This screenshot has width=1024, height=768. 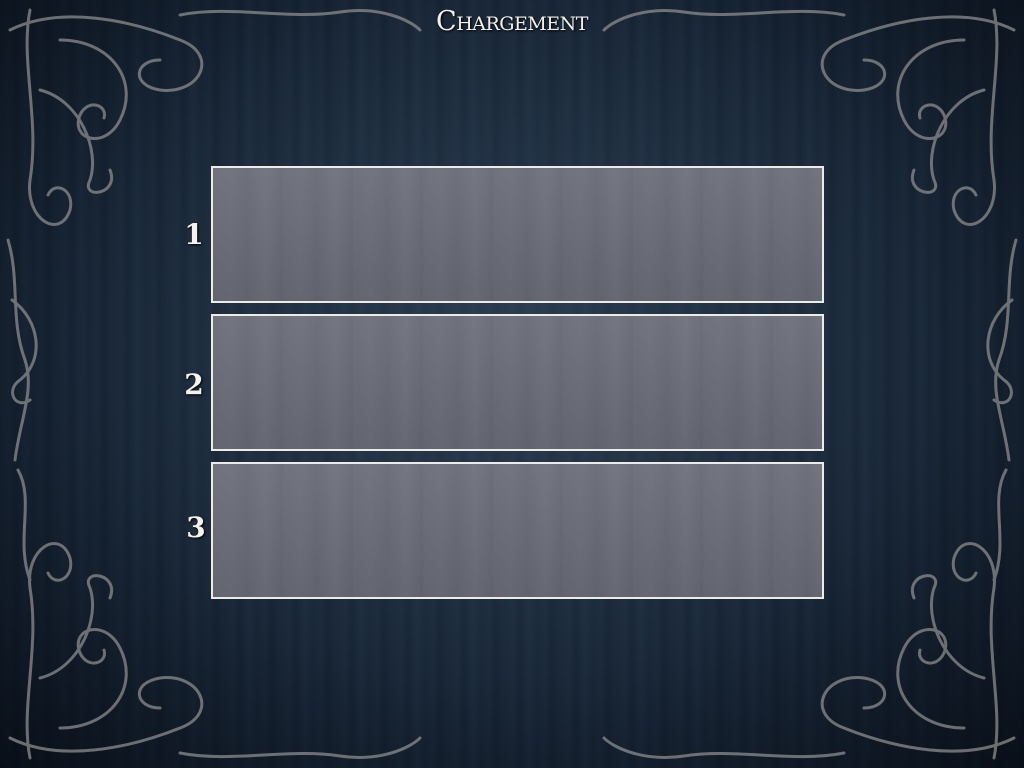 I want to click on slot-number-1: 1, so click(x=194, y=234).